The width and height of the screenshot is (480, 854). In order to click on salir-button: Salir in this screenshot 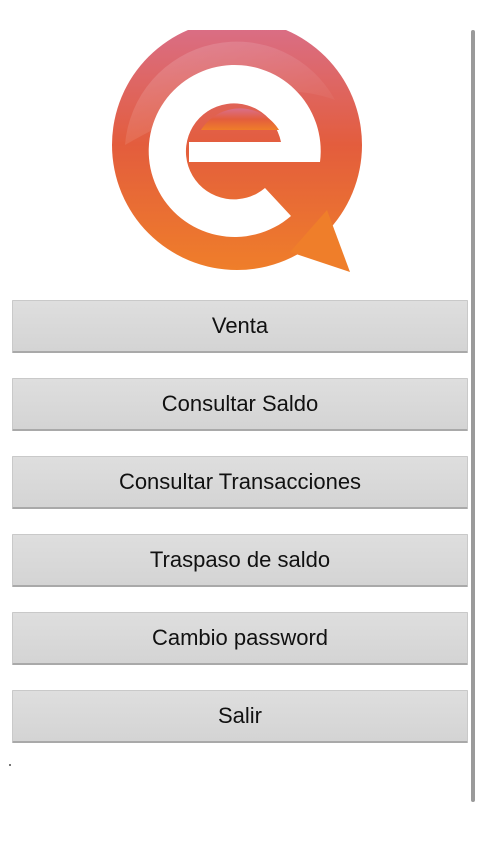, I will do `click(240, 716)`.